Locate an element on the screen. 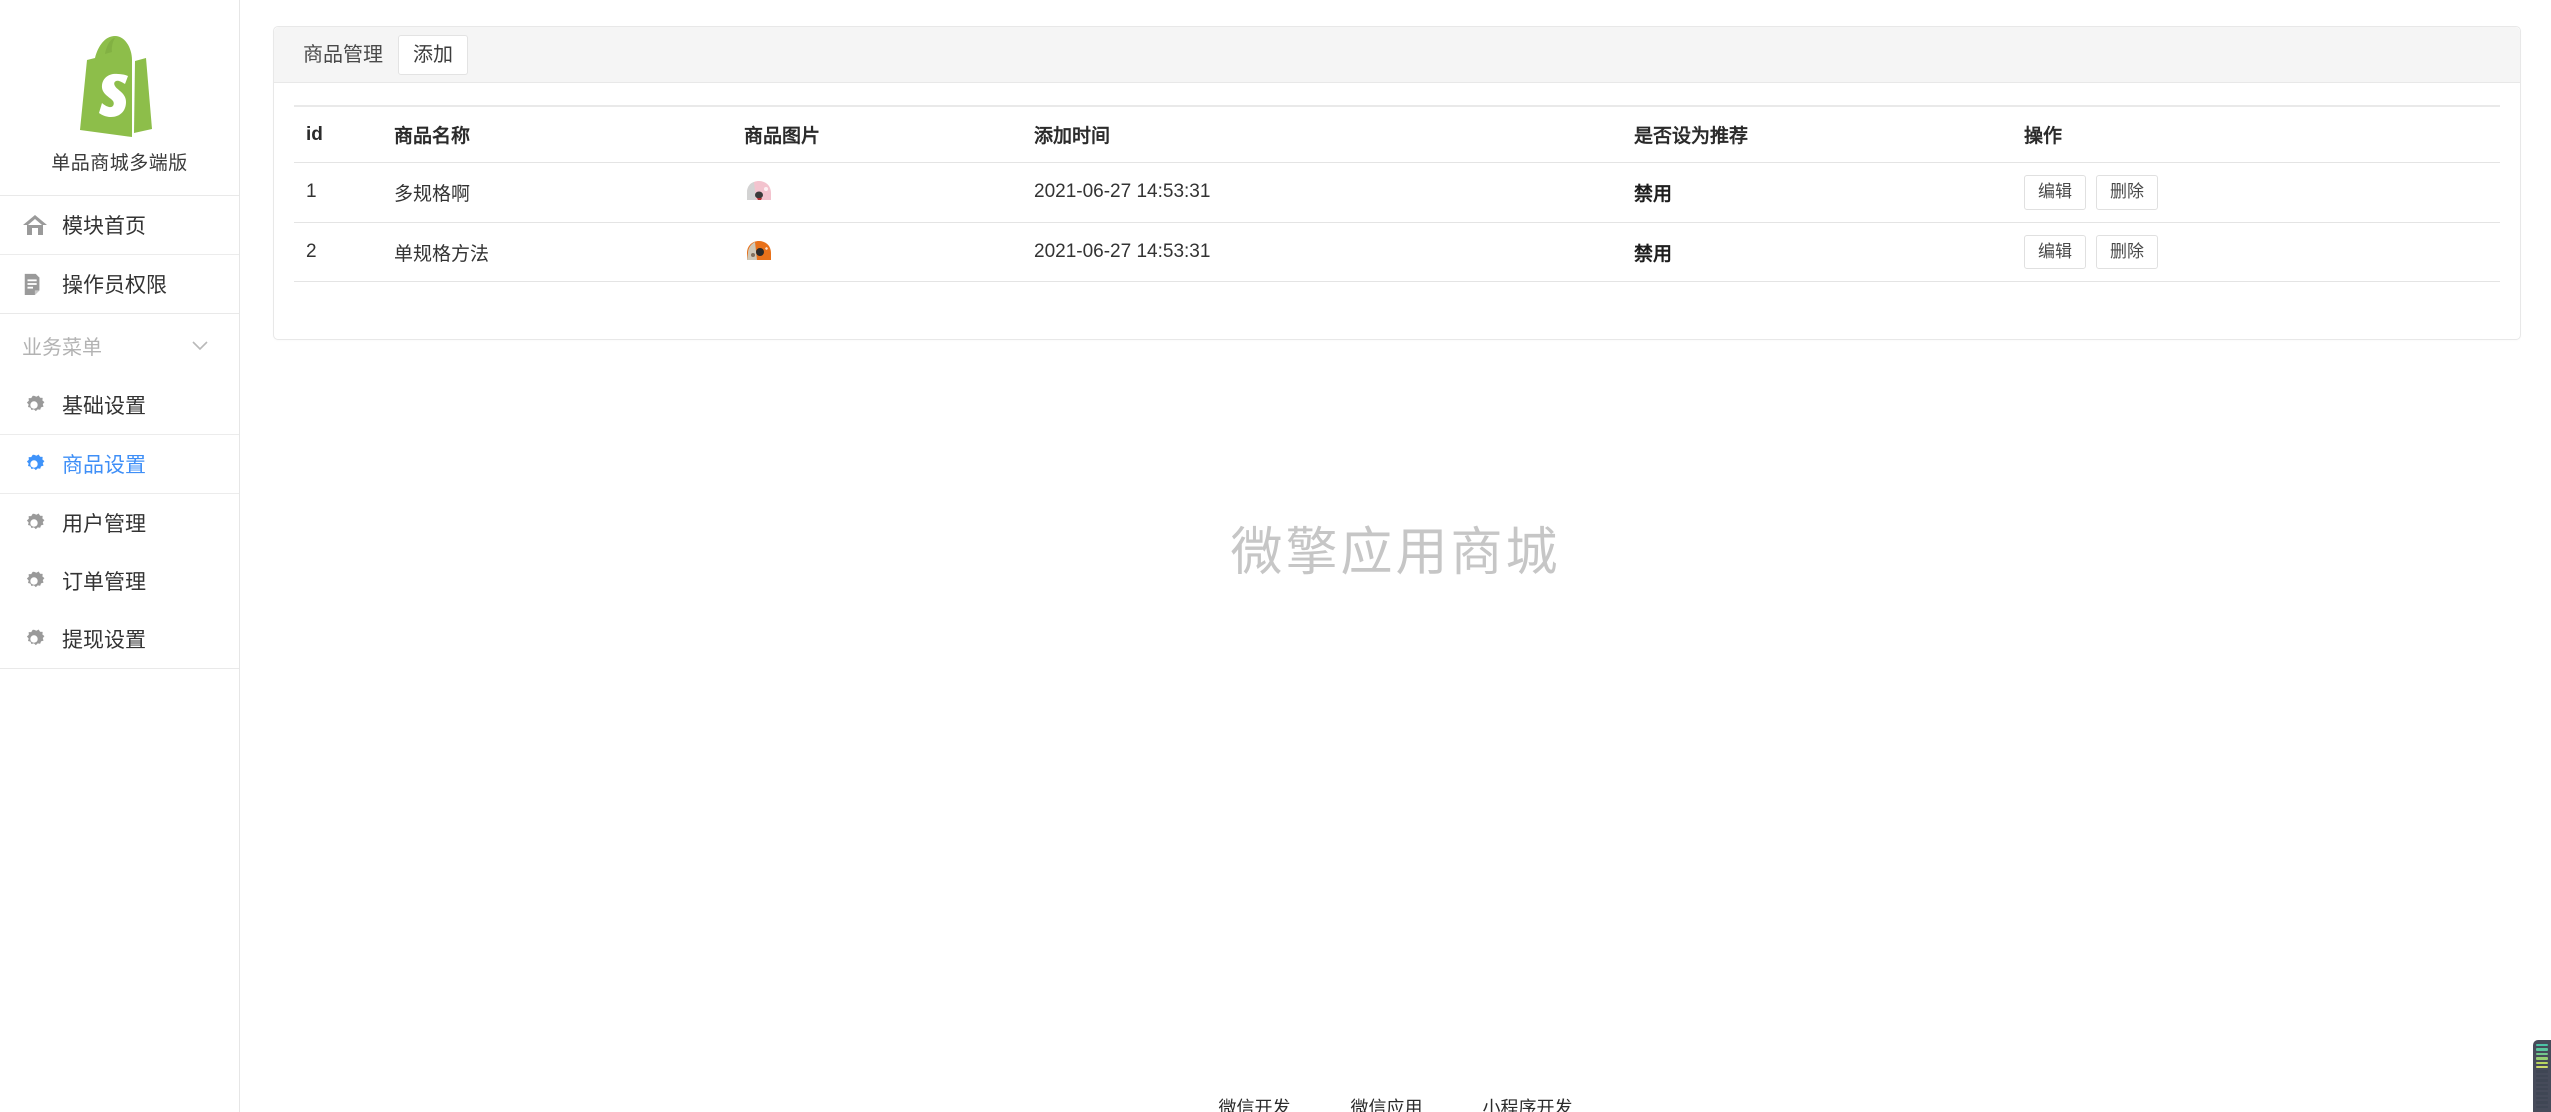  level-meter-widget is located at coordinates (2542, 1076).